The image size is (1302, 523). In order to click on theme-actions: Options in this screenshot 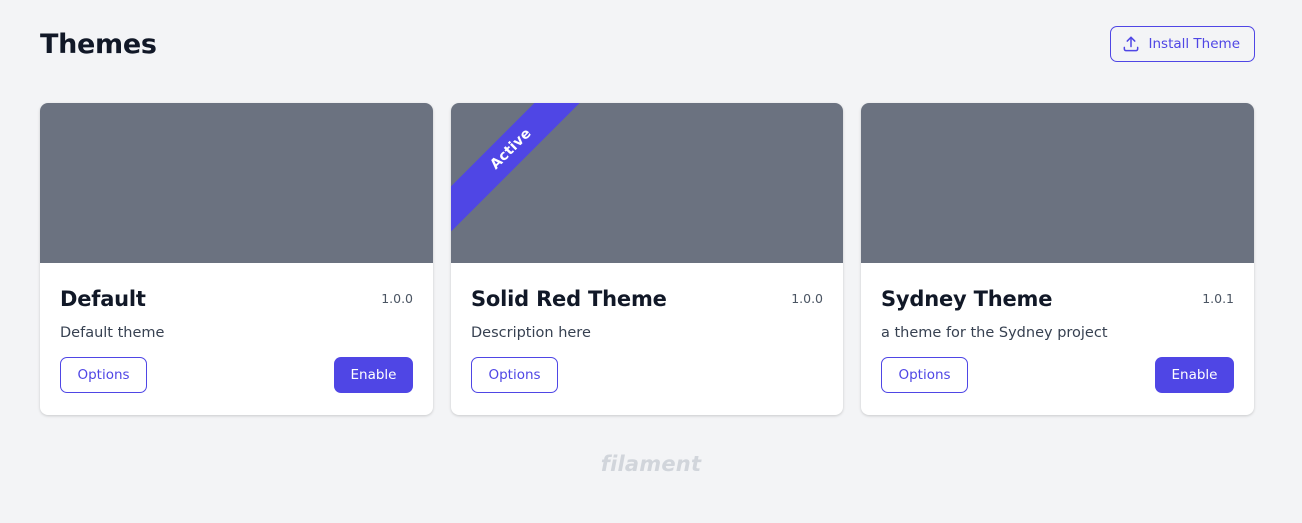, I will do `click(647, 375)`.